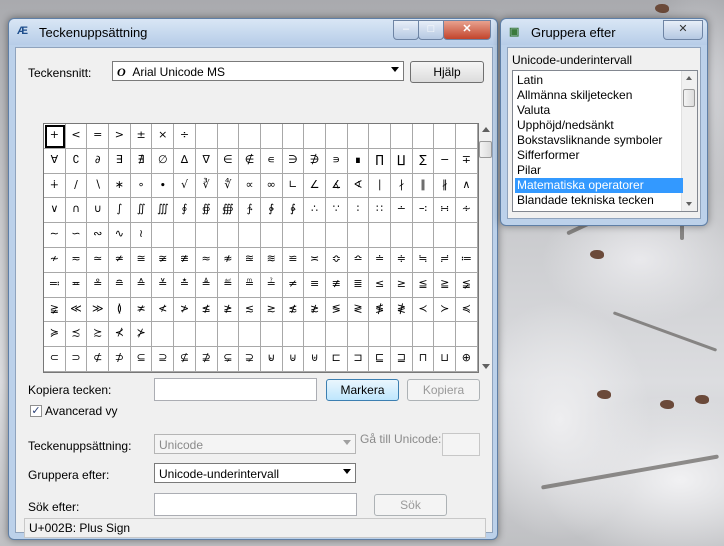 The width and height of the screenshot is (724, 546). Describe the element at coordinates (76, 335) in the screenshot. I see `character-cell: ≾` at that location.